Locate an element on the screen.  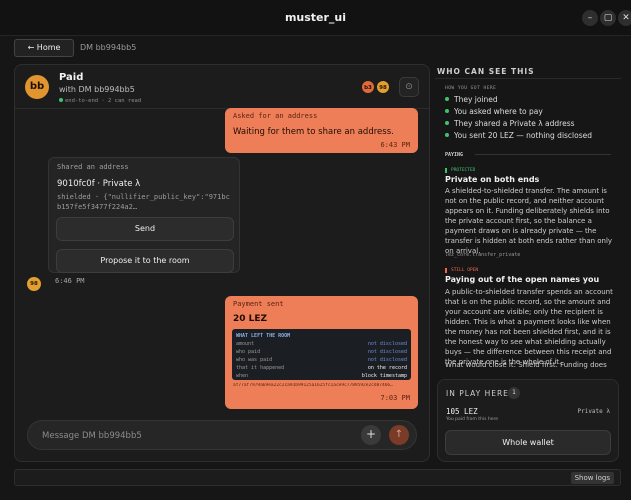
message-tag: Shared an address is located at coordinates (93, 167).